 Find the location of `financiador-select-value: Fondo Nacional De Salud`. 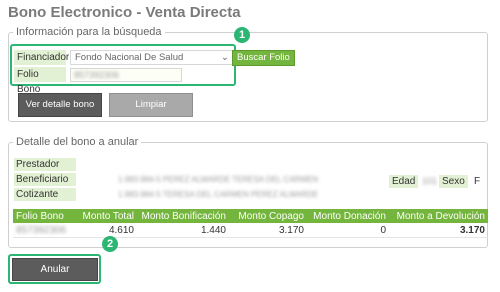

financiador-select-value: Fondo Nacional De Salud is located at coordinates (129, 57).